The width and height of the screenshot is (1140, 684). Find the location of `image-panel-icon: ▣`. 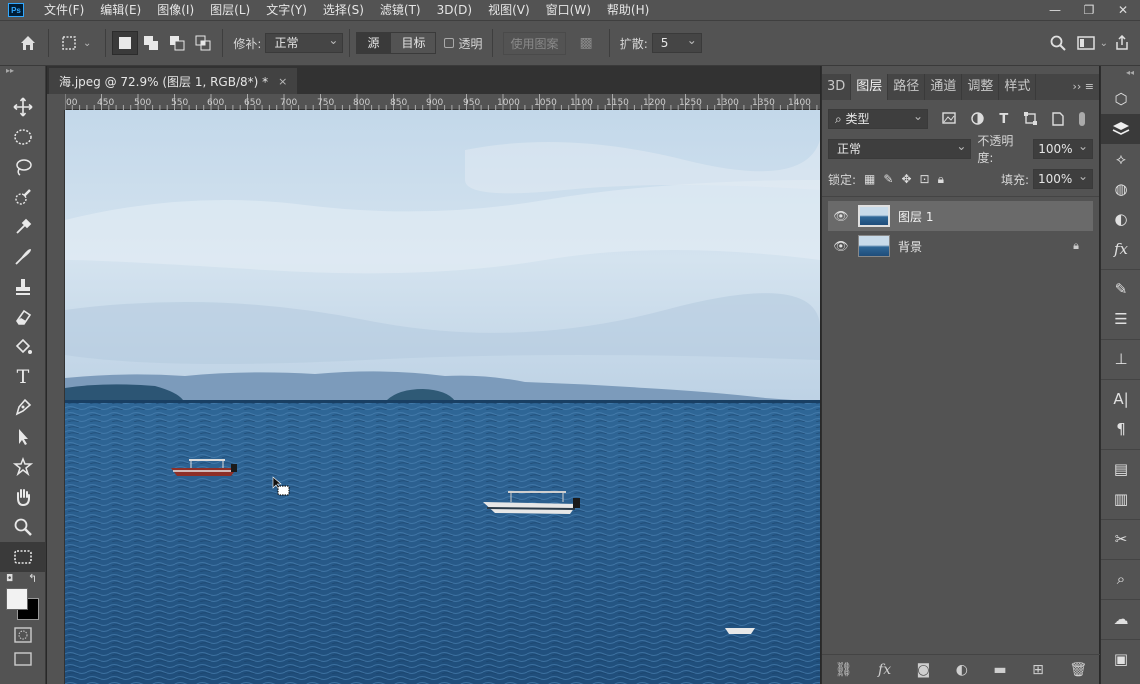

image-panel-icon: ▣ is located at coordinates (1120, 659).